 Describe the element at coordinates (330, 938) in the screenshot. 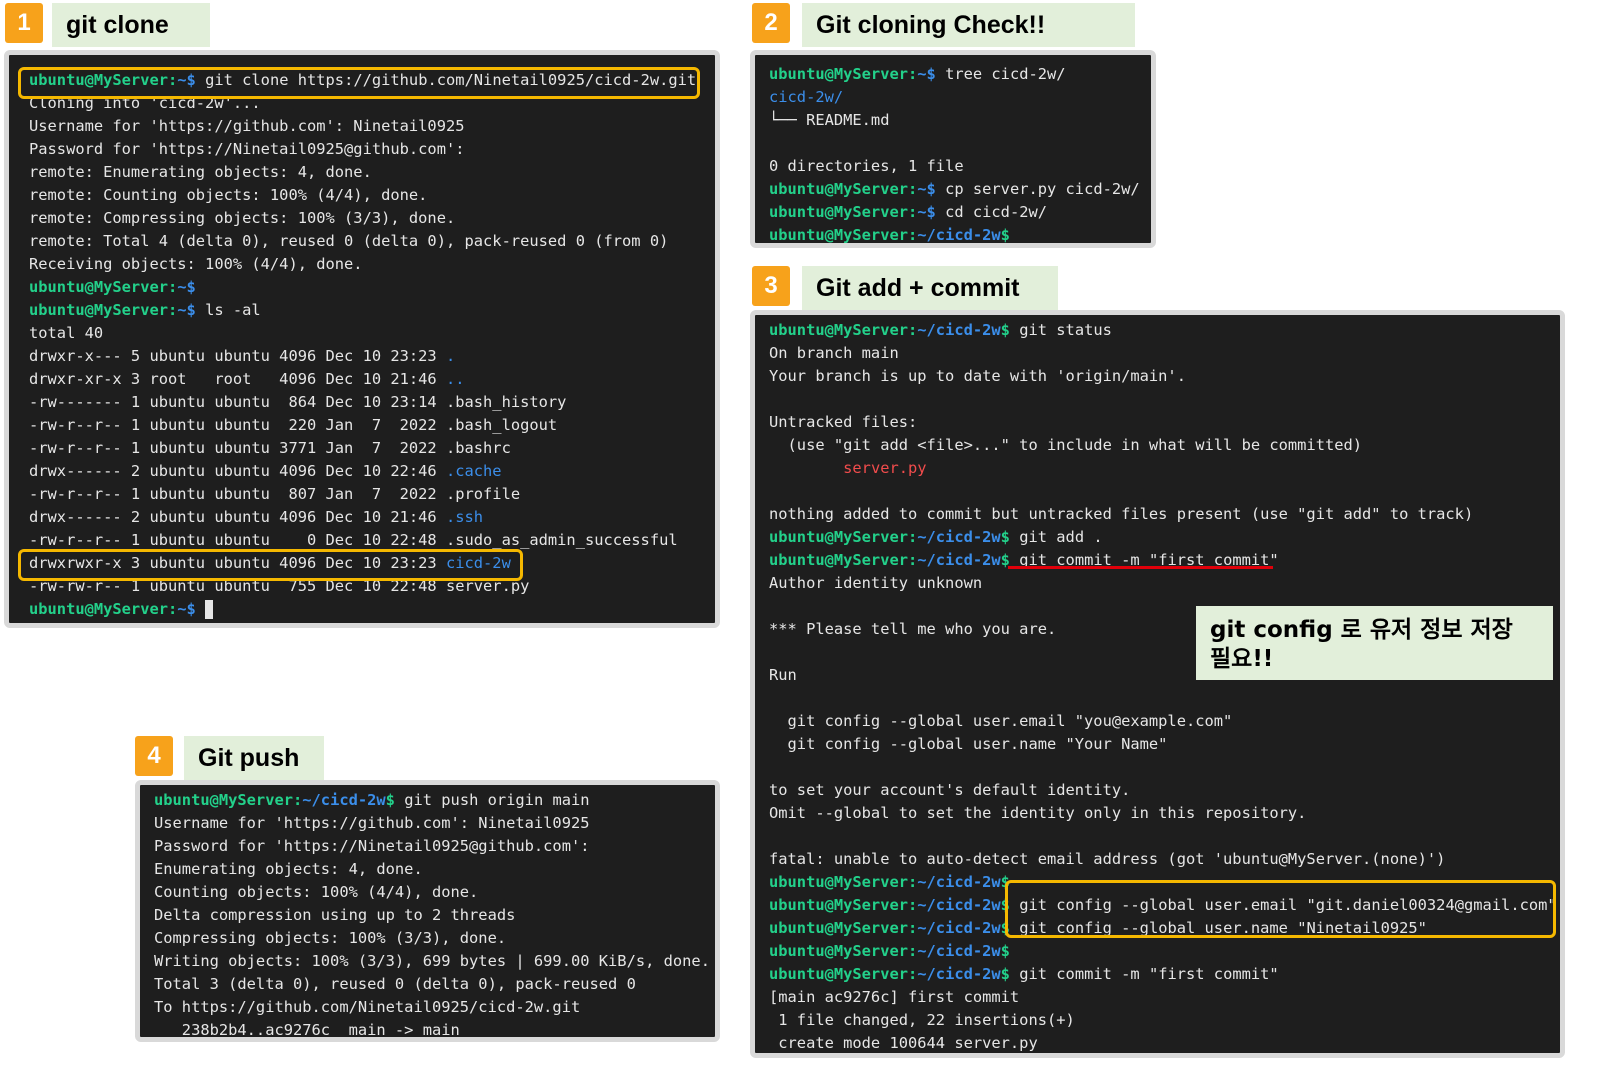

I see `terminal-text: Compressing objects: 100% (3/3), done.` at that location.